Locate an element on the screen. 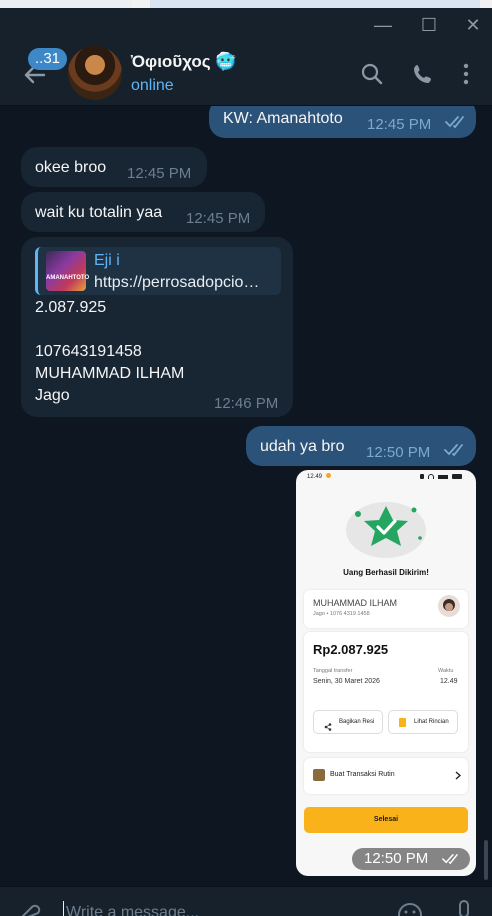  reply-thumbnail: AMANAHTOTO is located at coordinates (67, 271).